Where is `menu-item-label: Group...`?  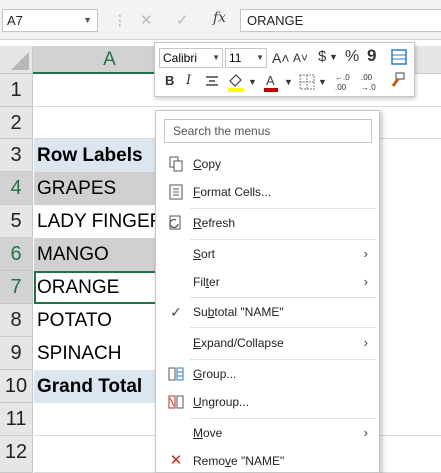 menu-item-label: Group... is located at coordinates (215, 374).